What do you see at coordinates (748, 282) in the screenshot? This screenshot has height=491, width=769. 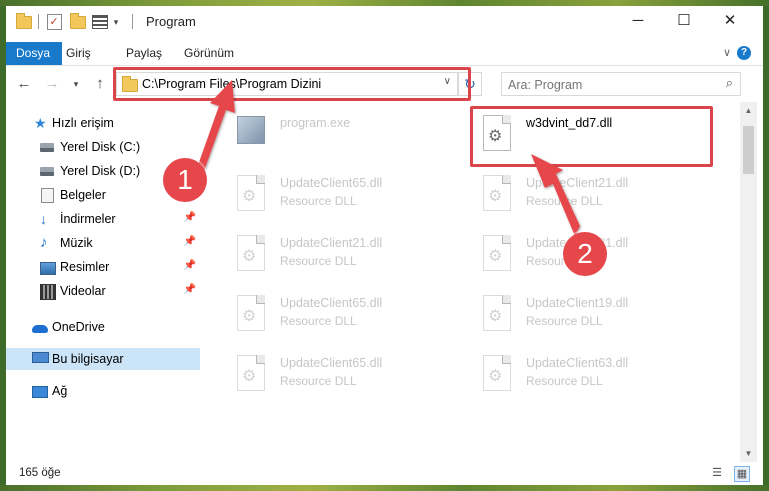 I see `vertical-scrollbar: ▲ ▼` at bounding box center [748, 282].